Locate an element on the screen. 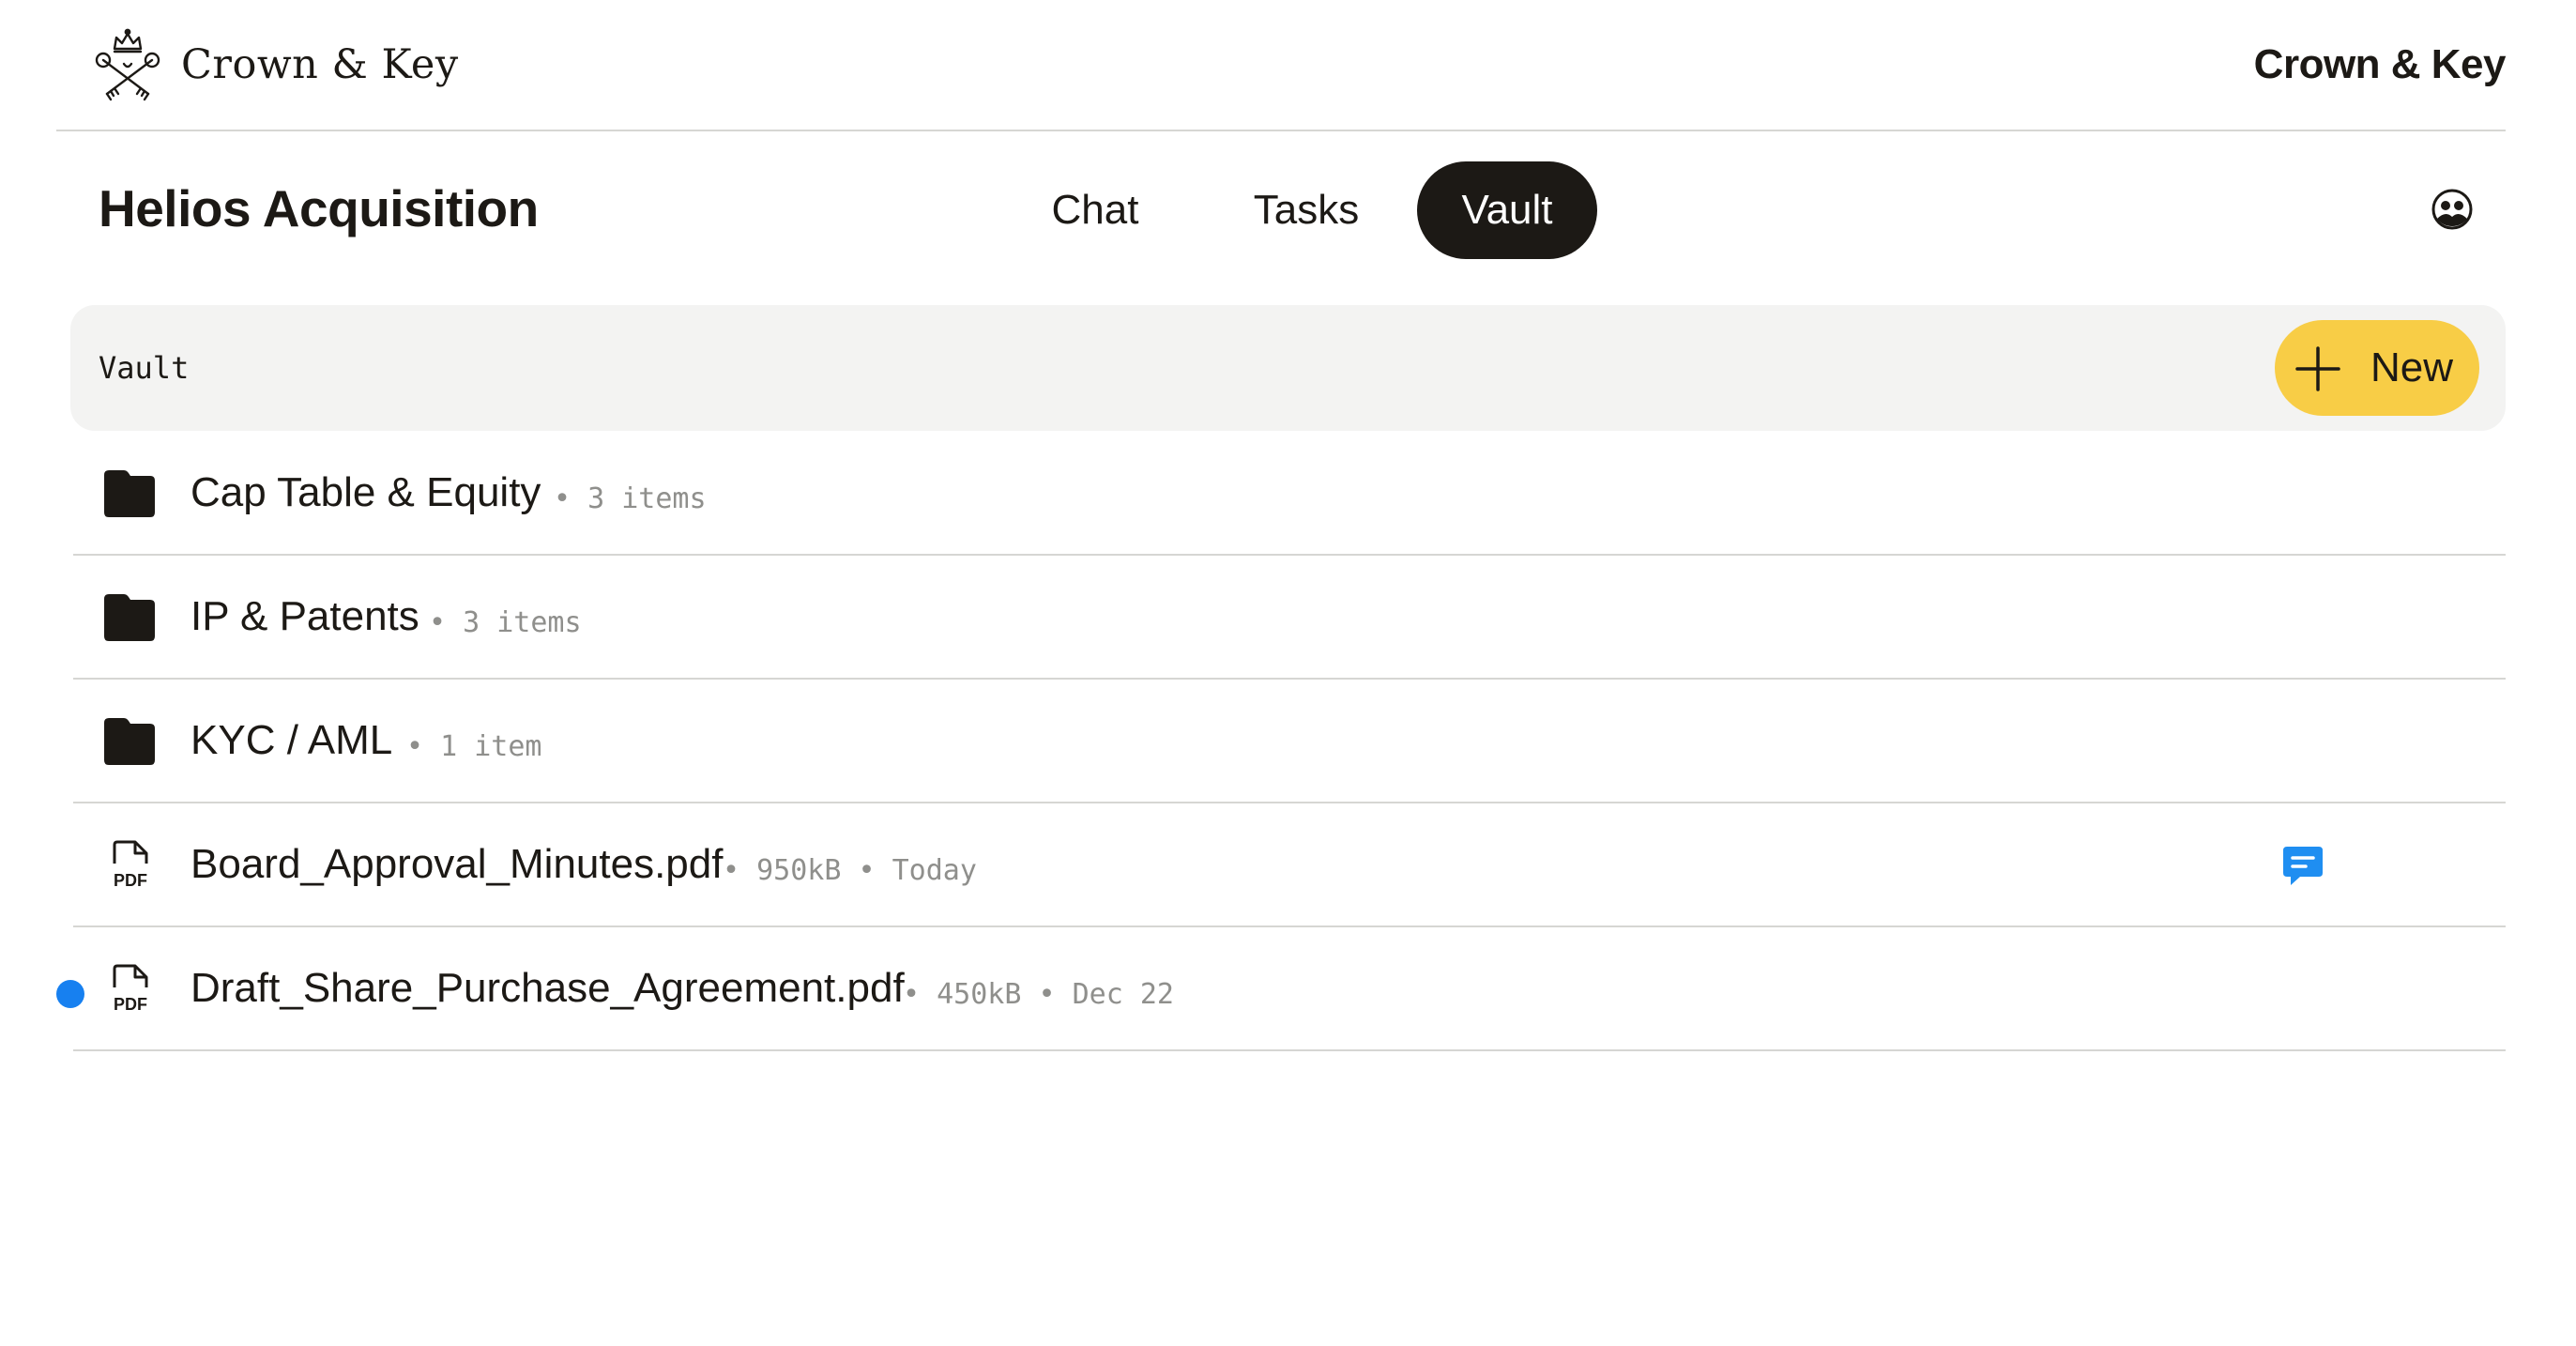 The height and width of the screenshot is (1346, 2576). item-name: IP & Patents is located at coordinates (305, 616).